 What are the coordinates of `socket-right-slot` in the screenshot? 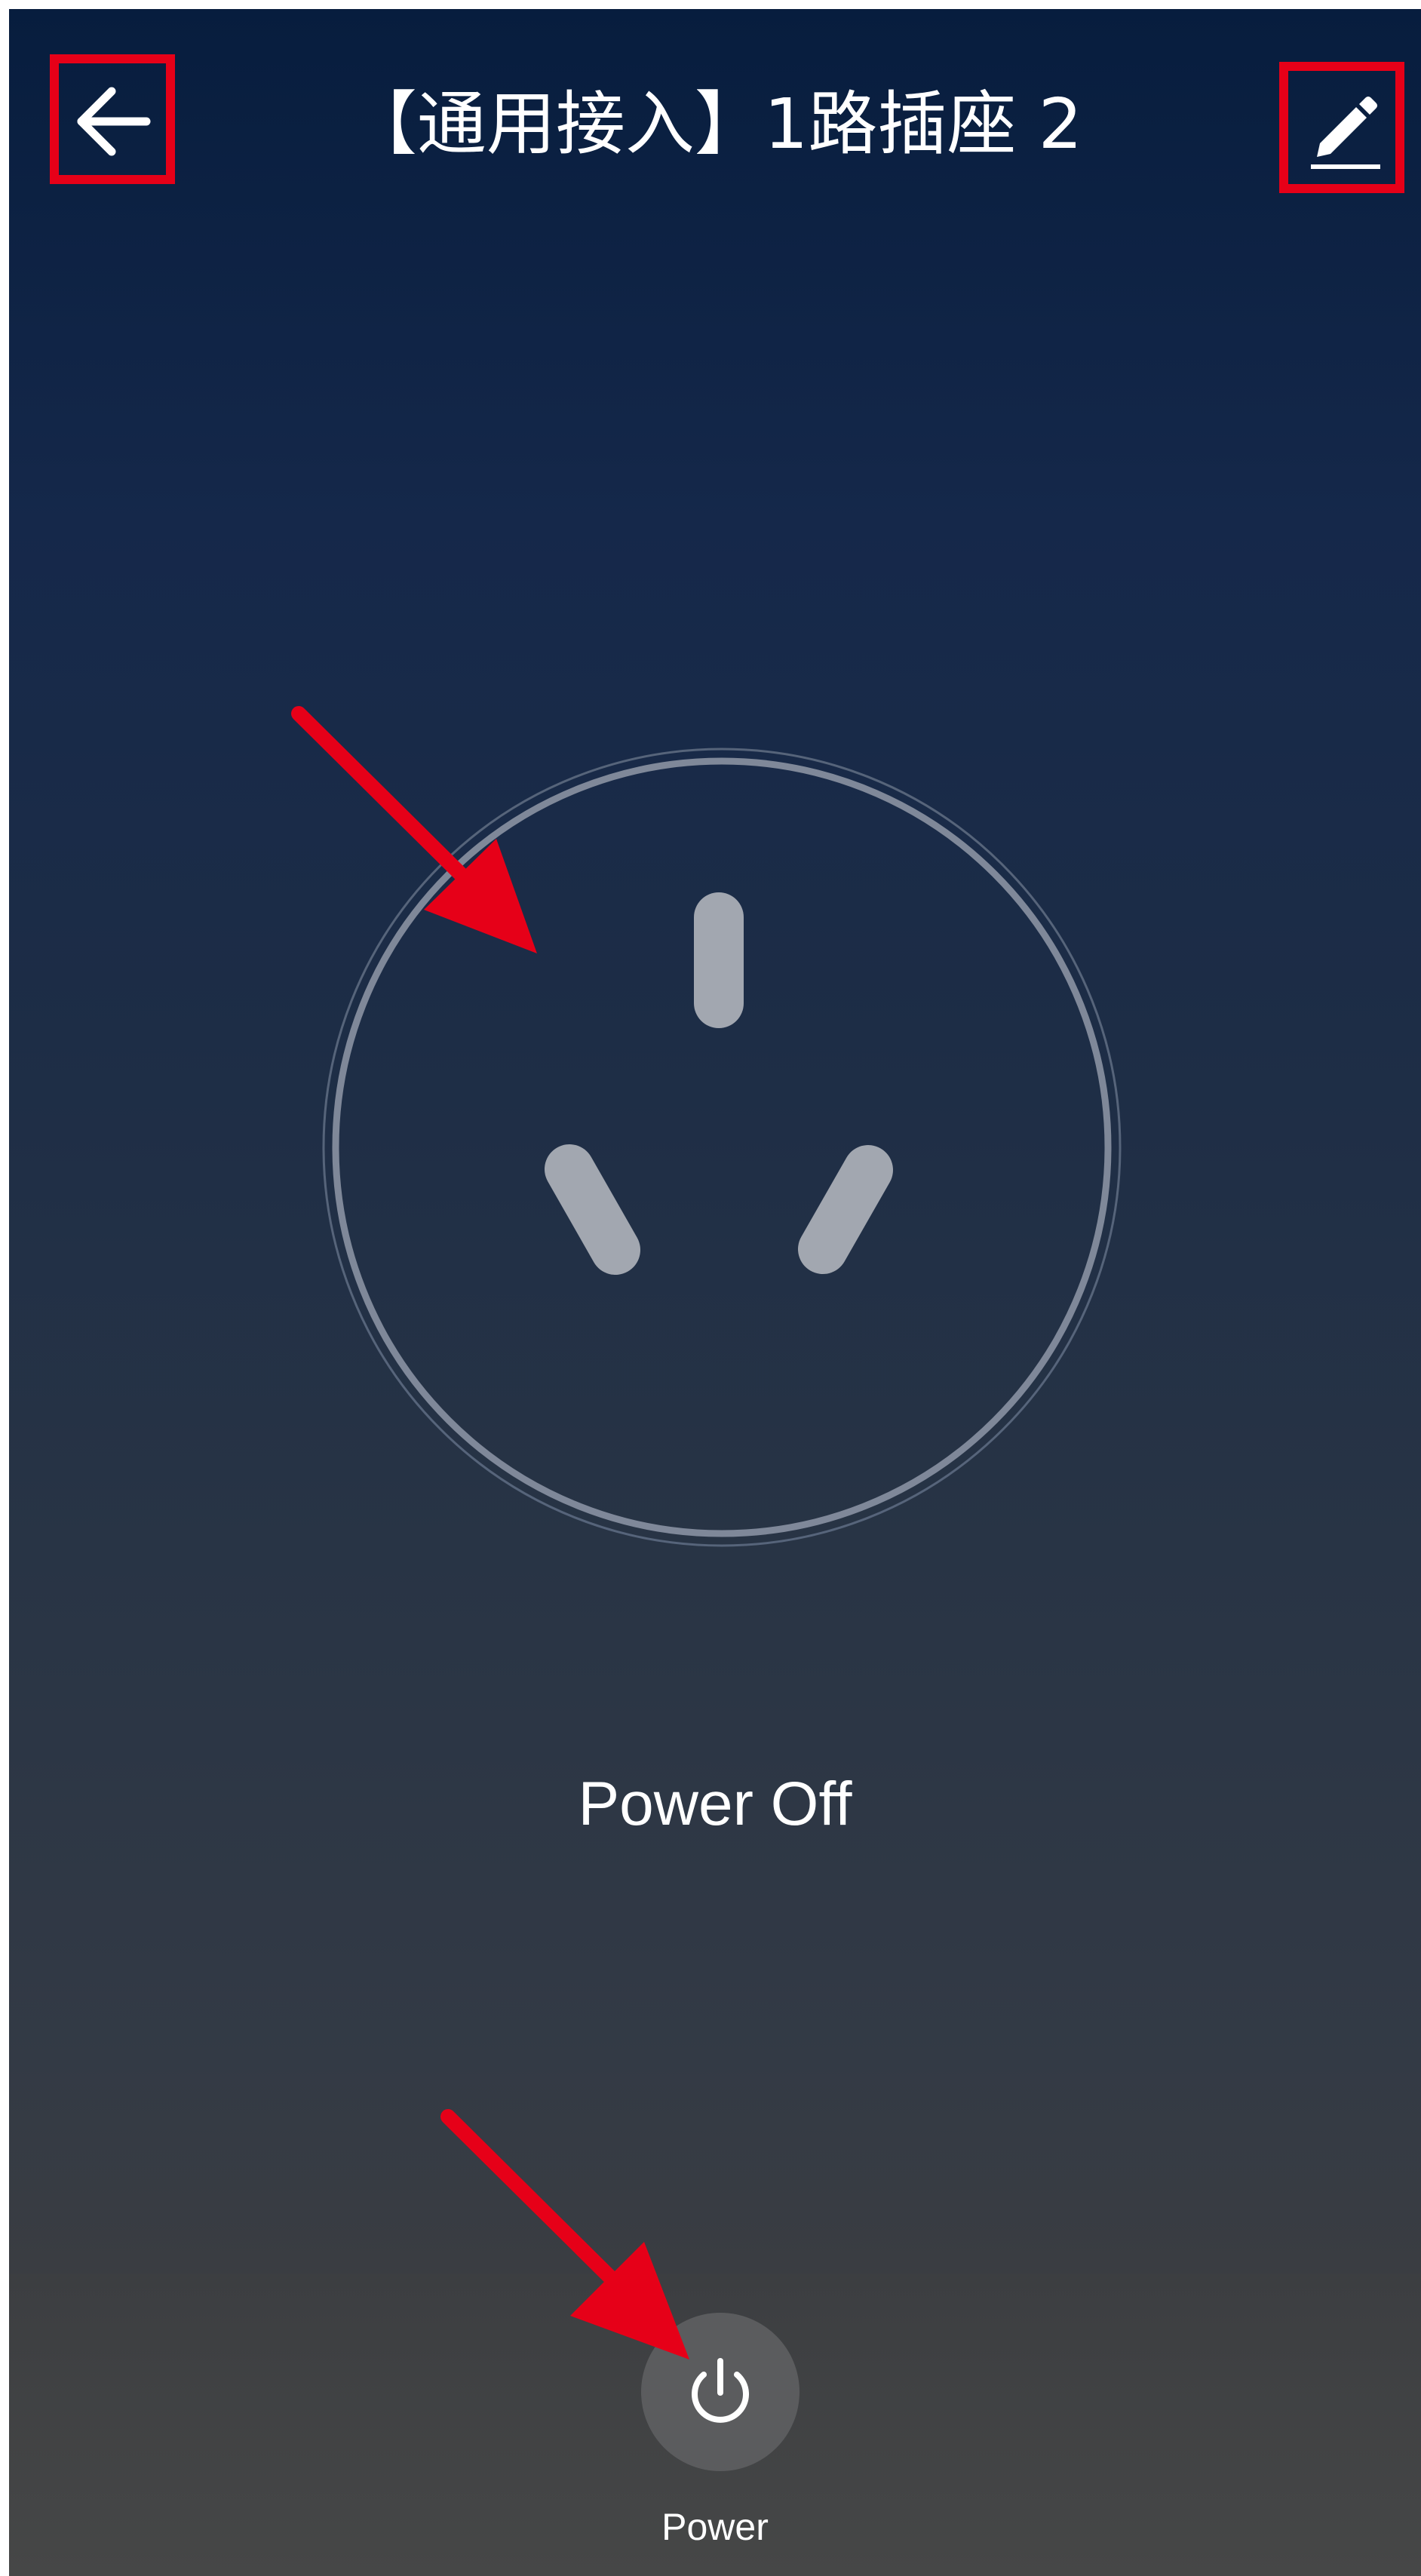 It's located at (845, 1209).